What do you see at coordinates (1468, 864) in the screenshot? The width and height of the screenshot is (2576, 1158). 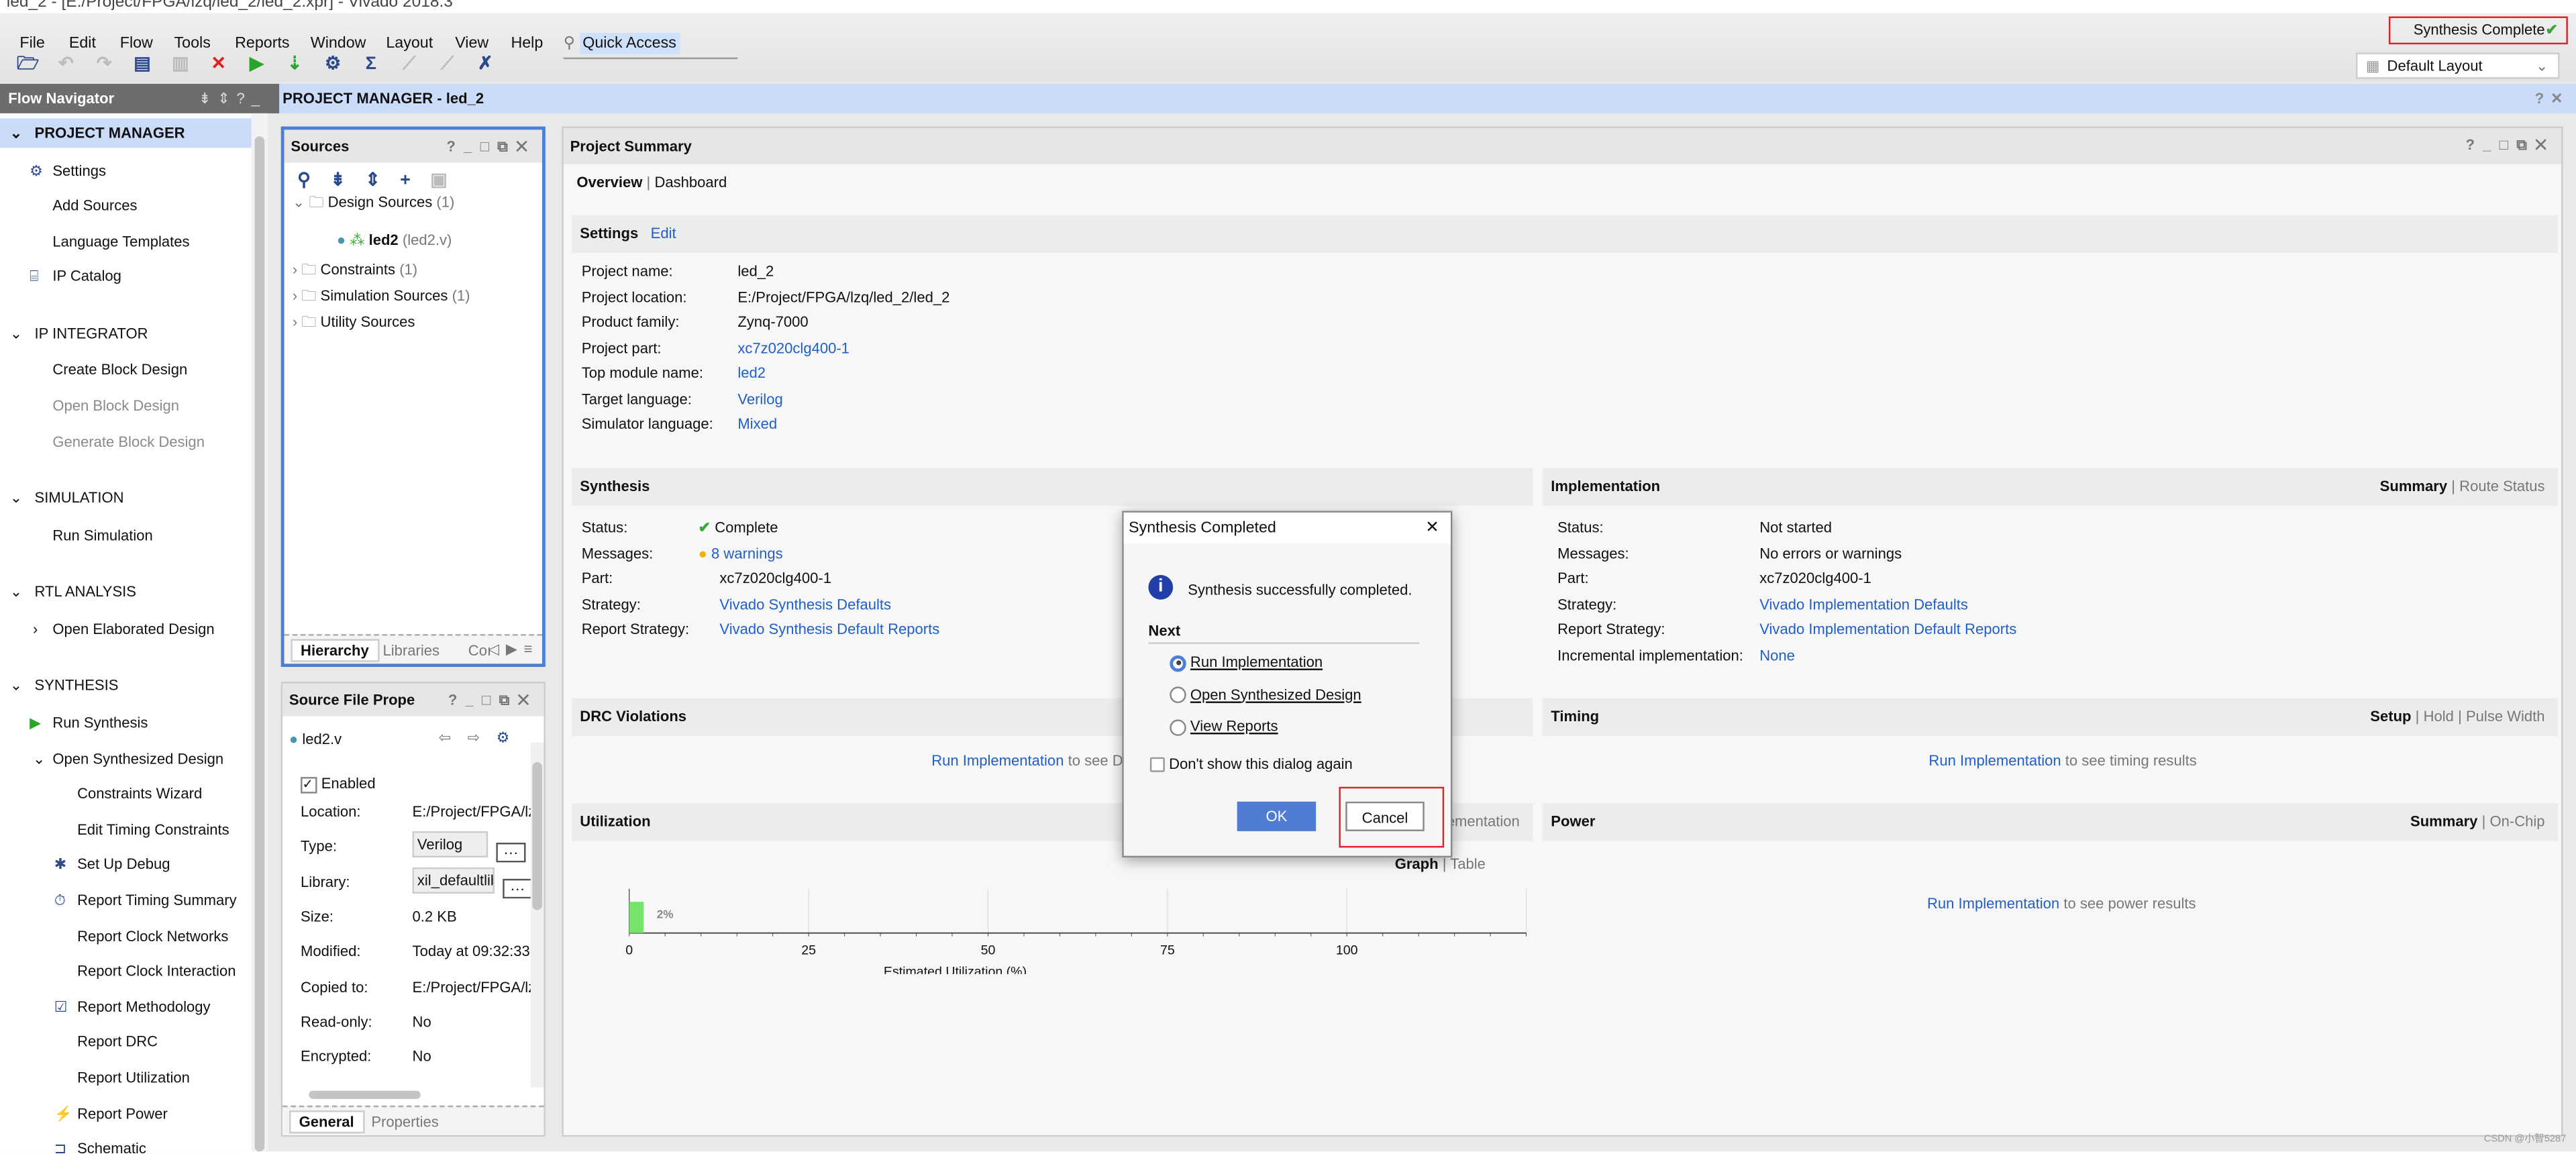 I see `link-table: Table` at bounding box center [1468, 864].